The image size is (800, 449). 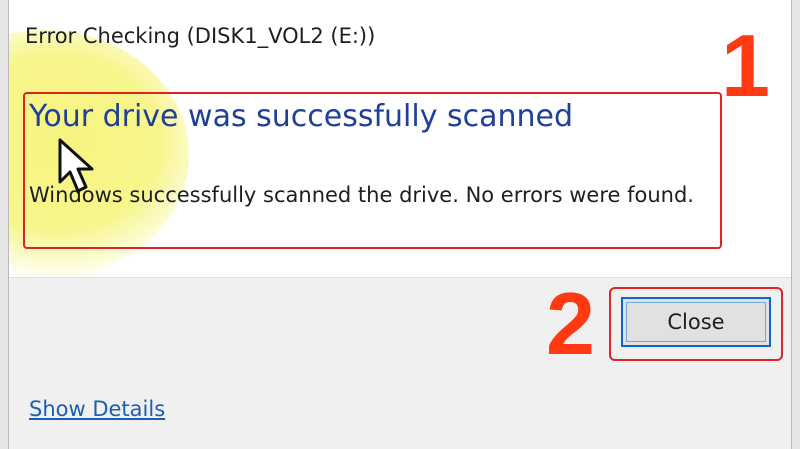 What do you see at coordinates (696, 322) in the screenshot?
I see `close-button: Close` at bounding box center [696, 322].